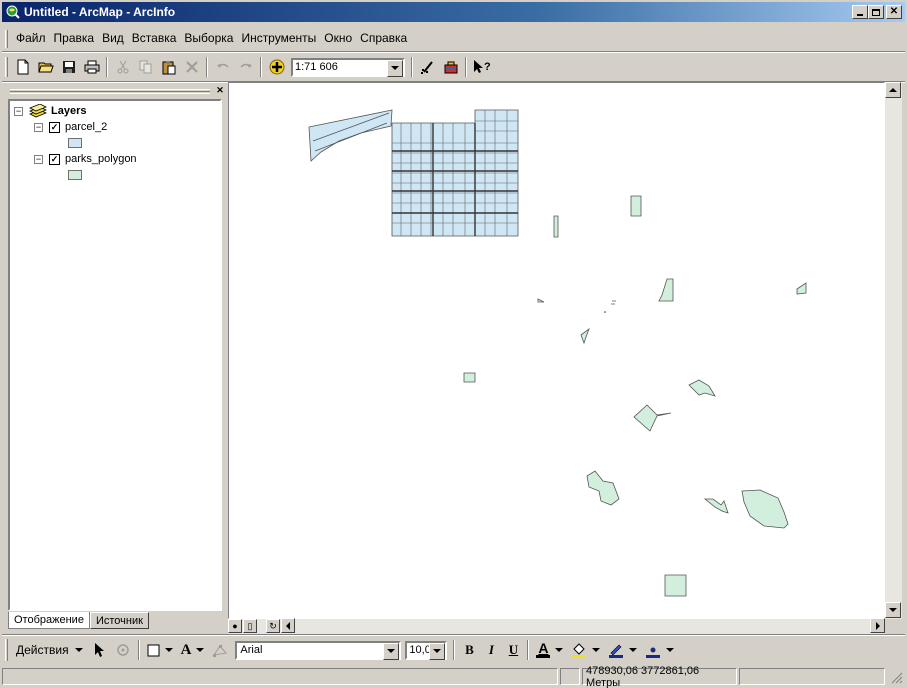  I want to click on maximize-icon, so click(876, 12).